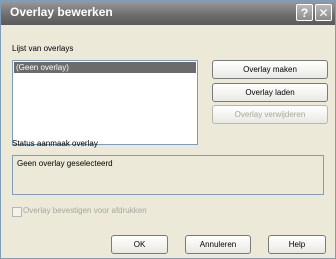  Describe the element at coordinates (55, 143) in the screenshot. I see `status-label: Status aanmaak overlay` at that location.